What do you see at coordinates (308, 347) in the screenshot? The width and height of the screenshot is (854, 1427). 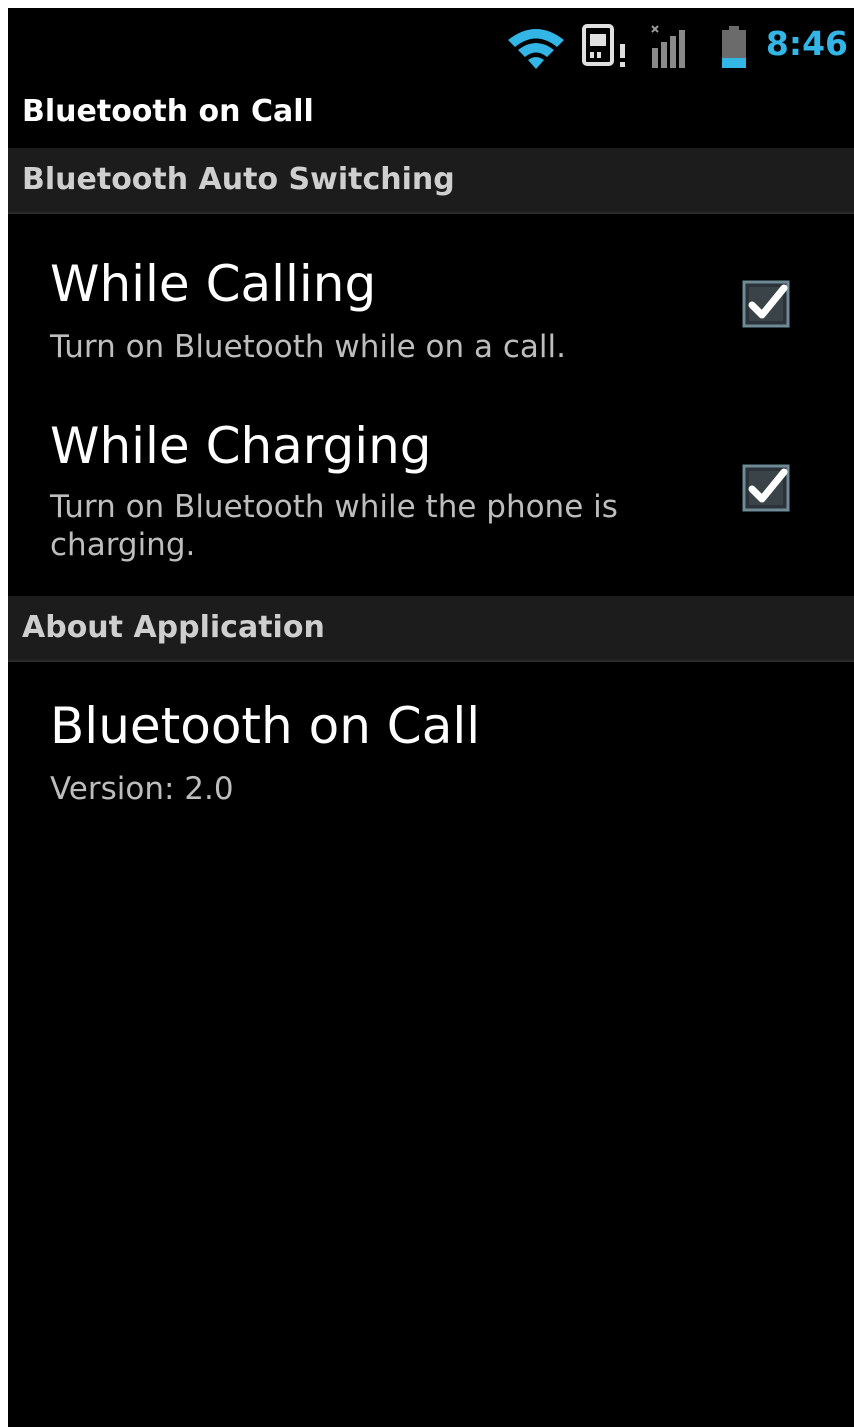 I see `pref-summary: Turn on Bluetooth while on a call.` at bounding box center [308, 347].